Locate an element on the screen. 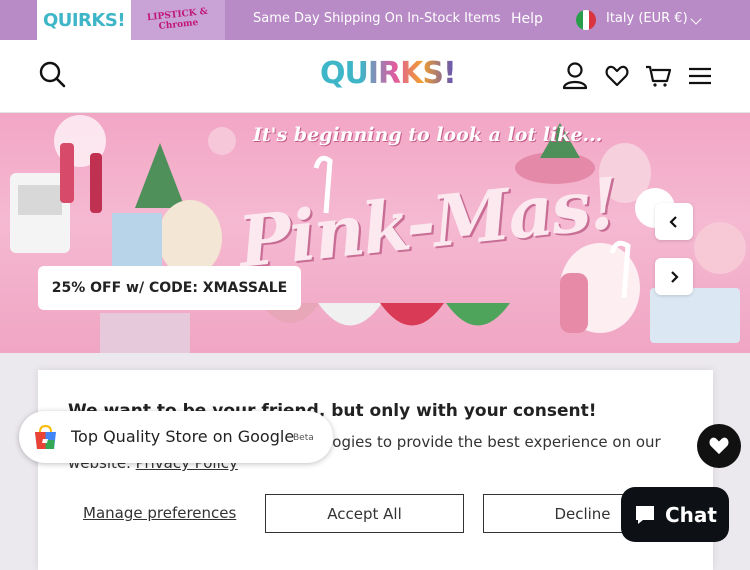  heart-icon is located at coordinates (719, 446).